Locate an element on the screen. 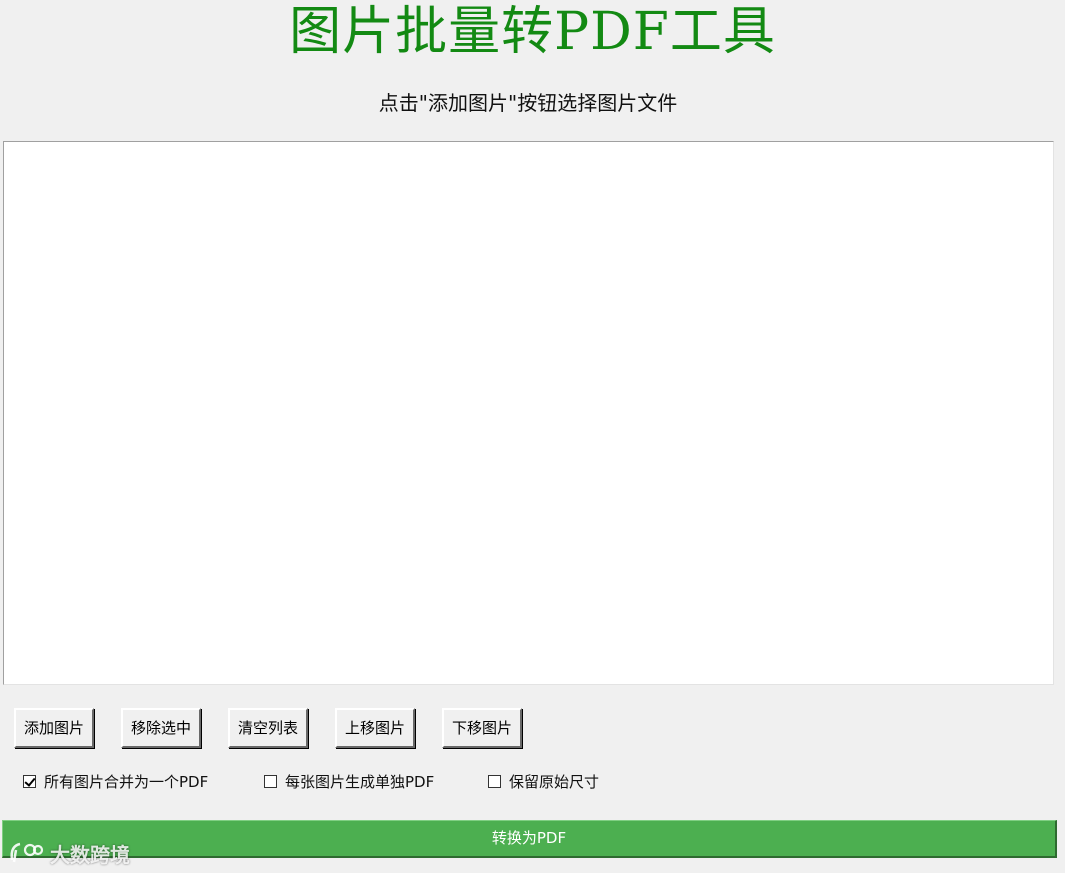  clear-list-button: 清空列表 is located at coordinates (268, 728).